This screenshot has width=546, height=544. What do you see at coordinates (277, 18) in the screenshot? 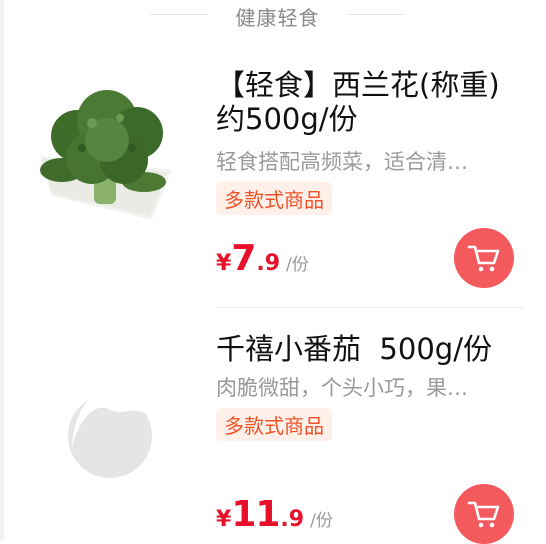
I see `section-title: 健康轻食` at bounding box center [277, 18].